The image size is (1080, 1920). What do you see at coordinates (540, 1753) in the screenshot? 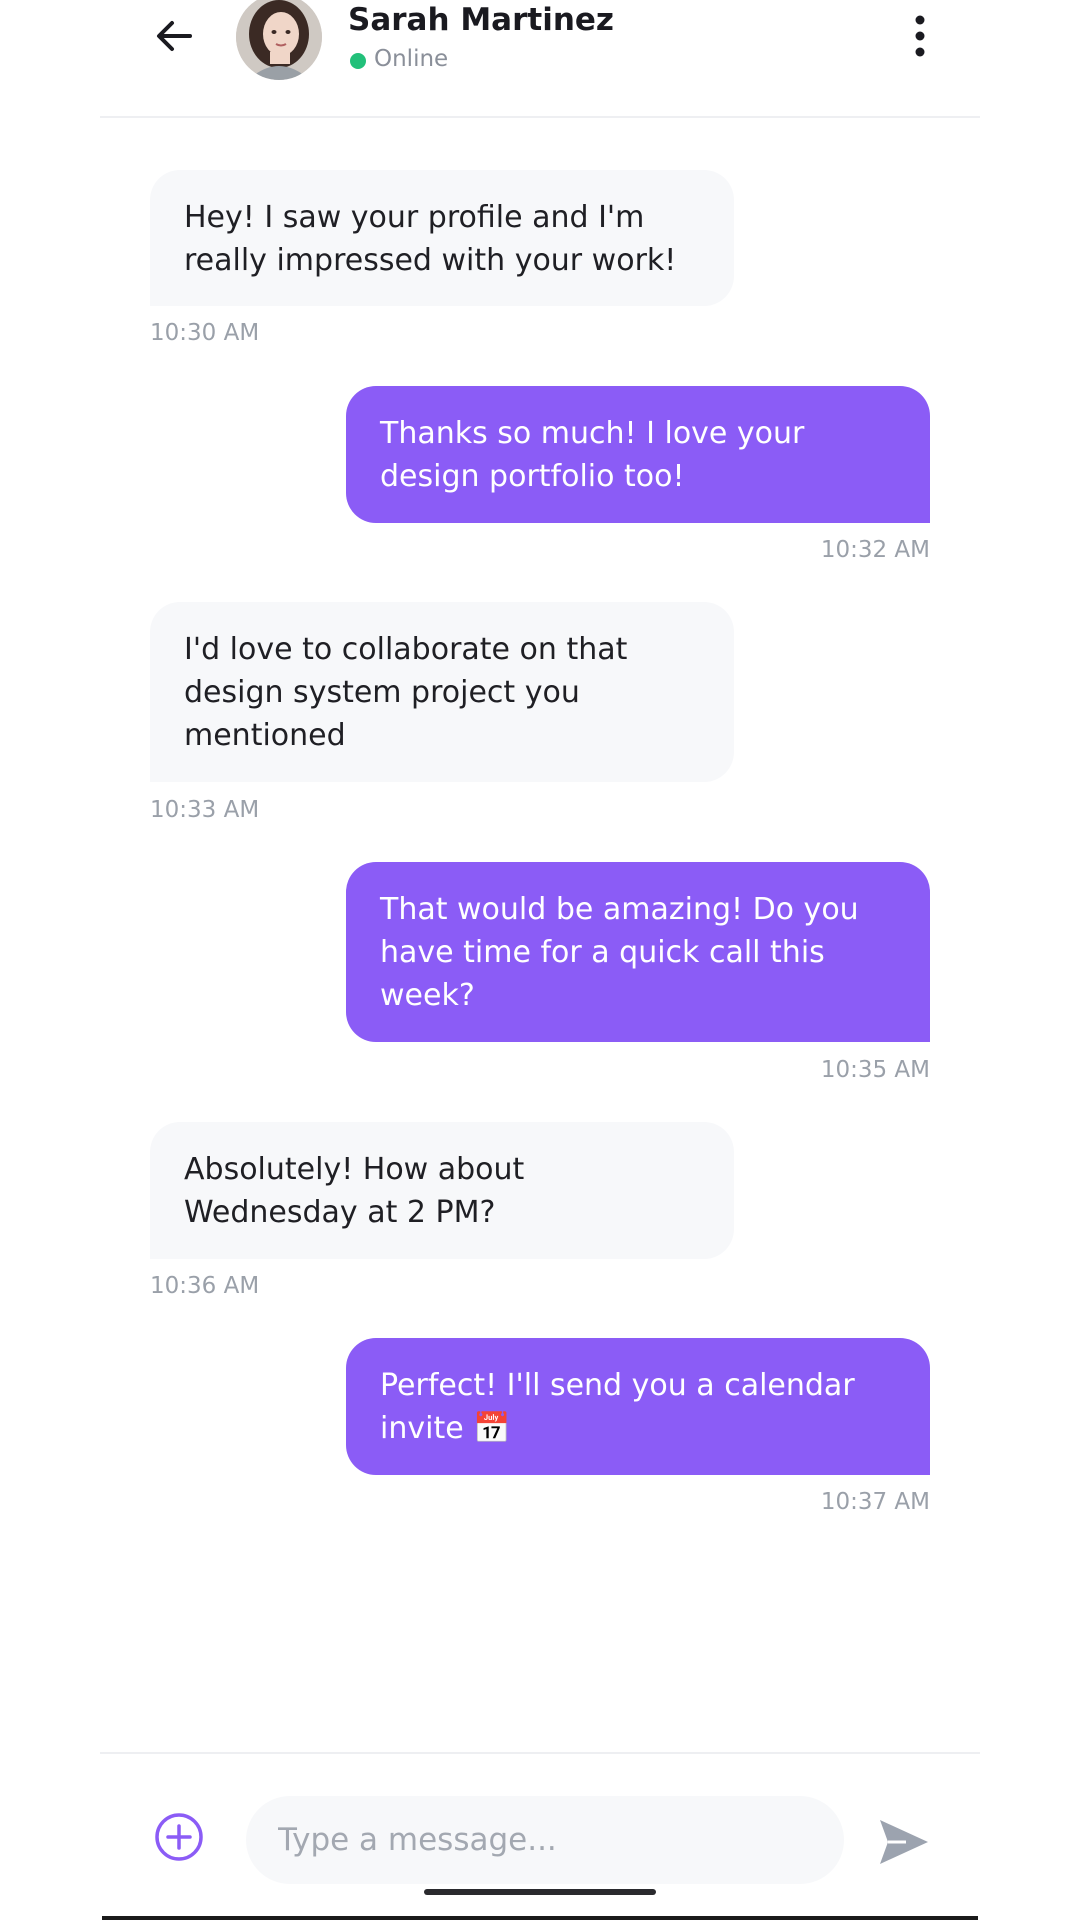
I see `composer-divider` at bounding box center [540, 1753].